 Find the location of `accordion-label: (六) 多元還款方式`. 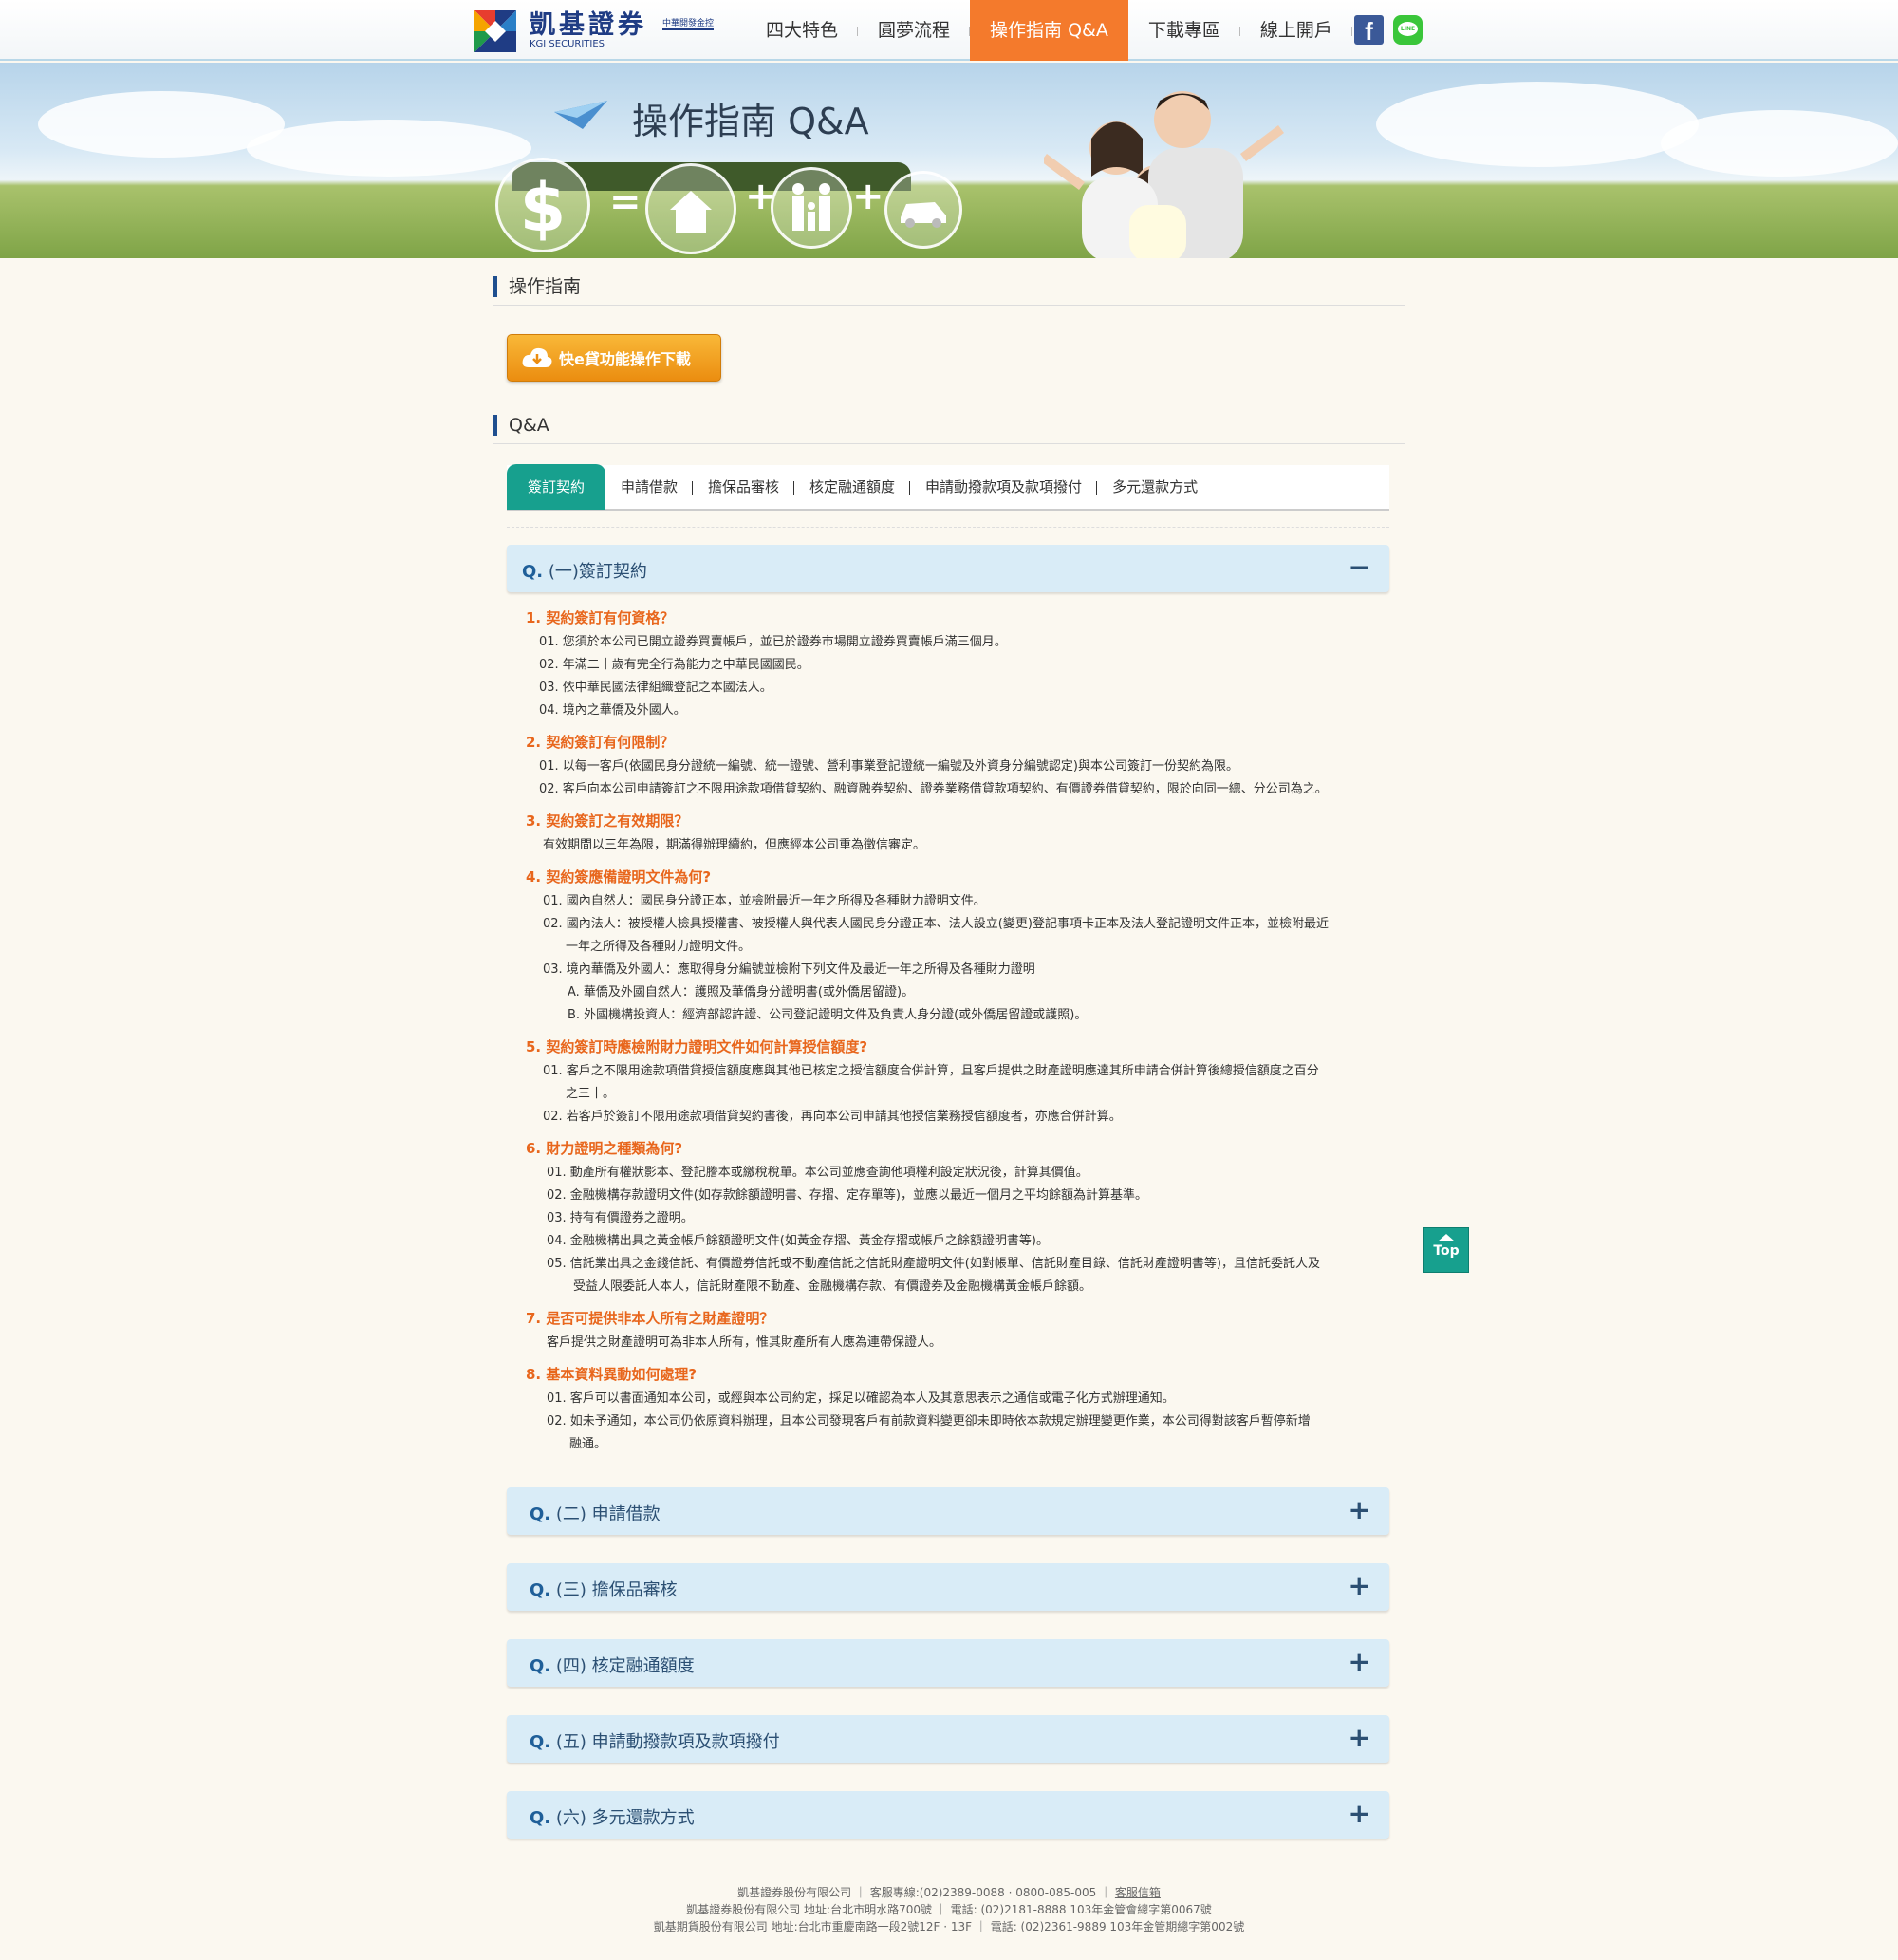

accordion-label: (六) 多元還款方式 is located at coordinates (625, 1818).